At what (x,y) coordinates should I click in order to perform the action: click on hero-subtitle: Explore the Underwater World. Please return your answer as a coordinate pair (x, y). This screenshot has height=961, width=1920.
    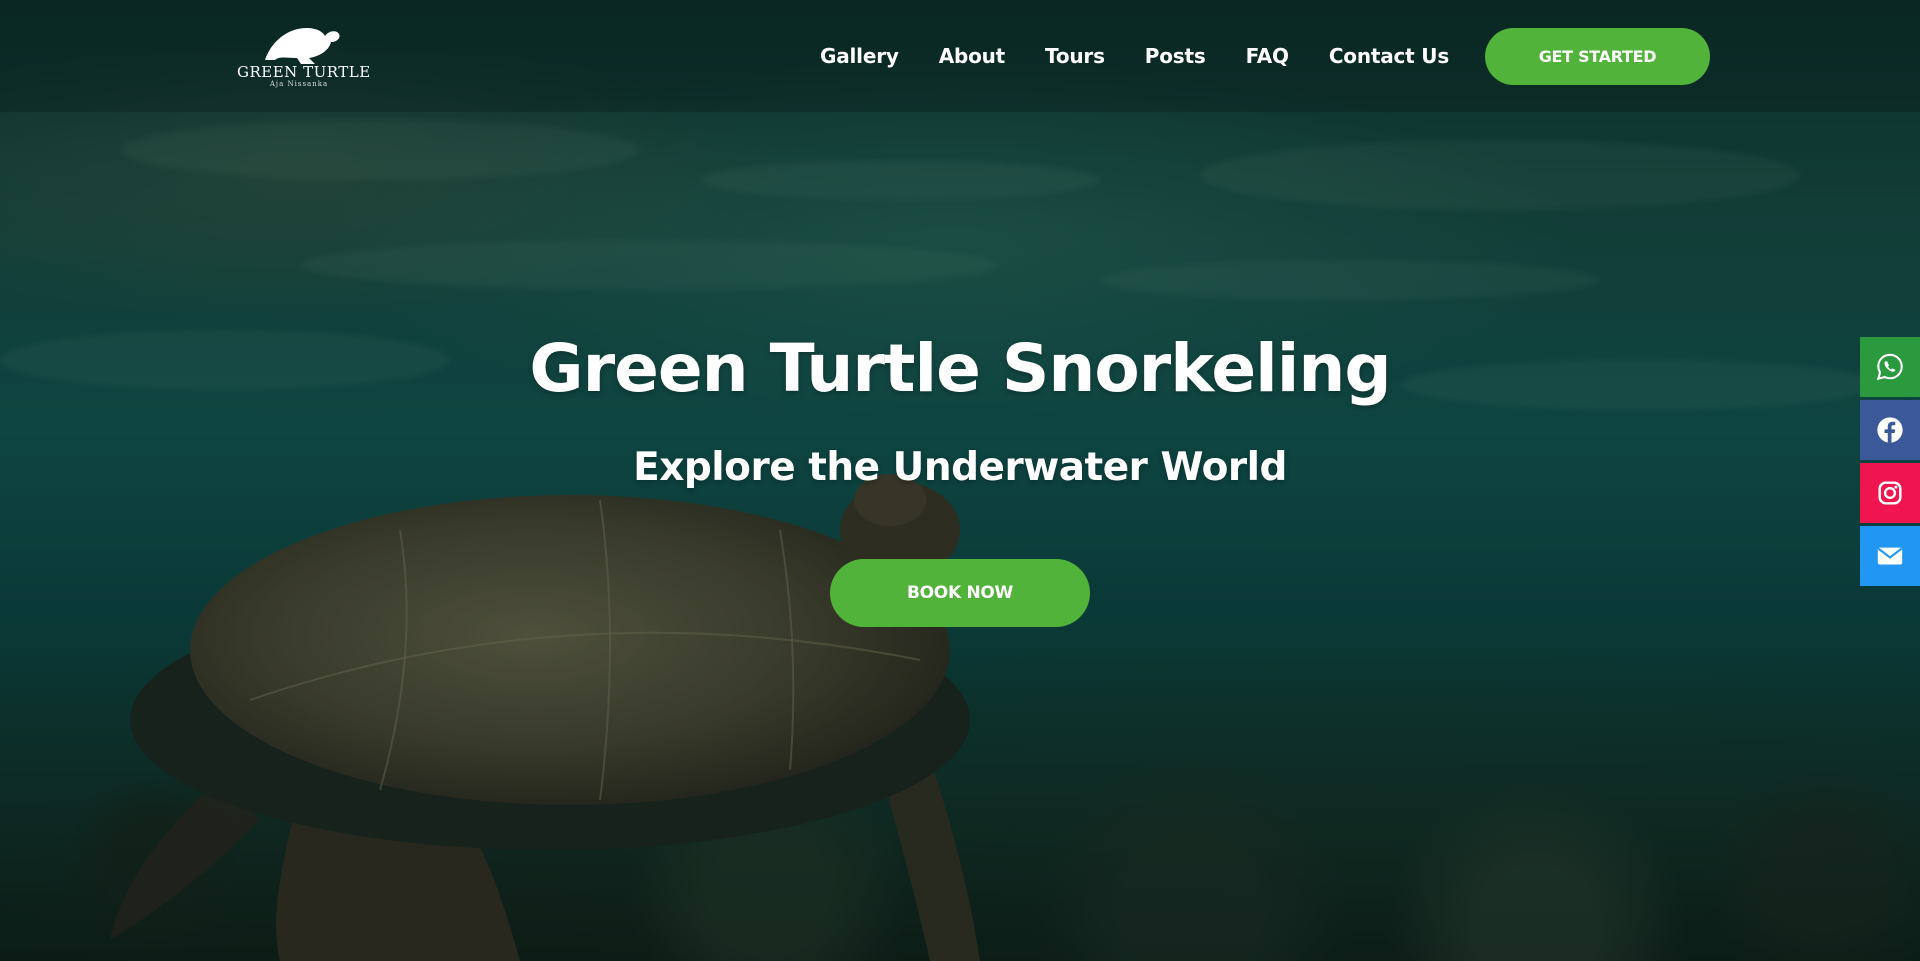
    Looking at the image, I should click on (960, 467).